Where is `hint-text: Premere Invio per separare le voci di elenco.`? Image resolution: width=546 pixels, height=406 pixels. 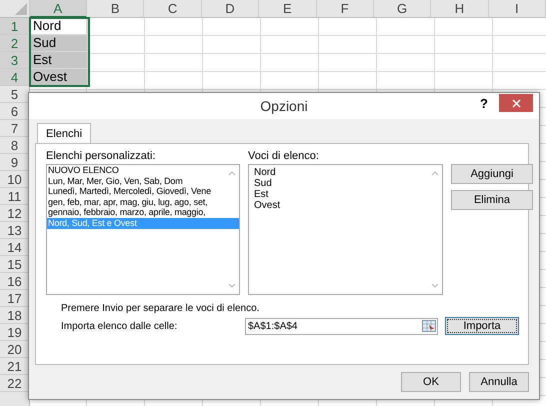
hint-text: Premere Invio per separare le voci di elenco. is located at coordinates (160, 308).